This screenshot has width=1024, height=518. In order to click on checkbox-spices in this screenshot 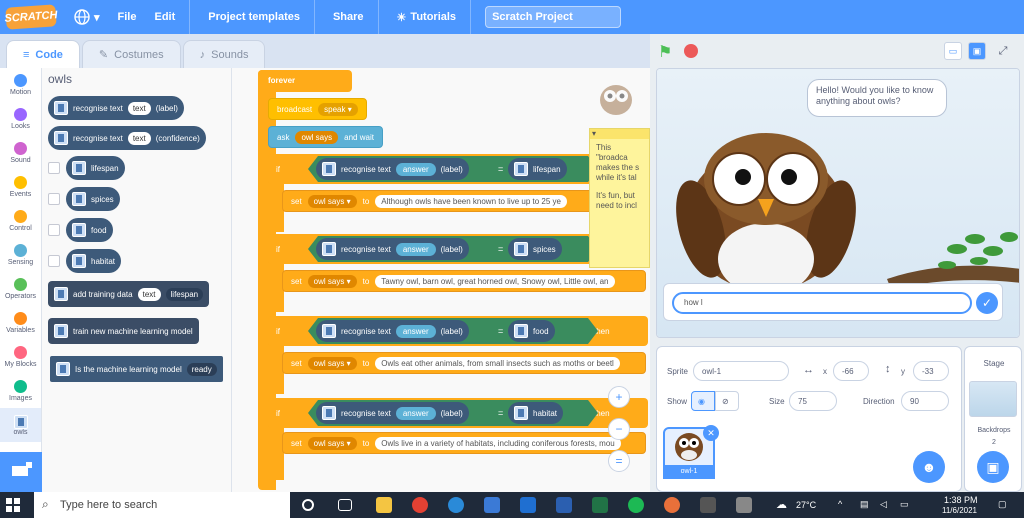, I will do `click(54, 199)`.